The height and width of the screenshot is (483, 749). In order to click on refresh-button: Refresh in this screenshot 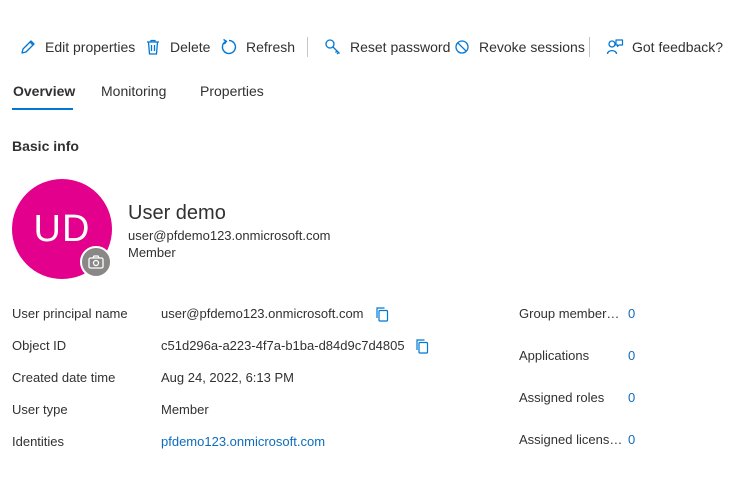, I will do `click(257, 47)`.